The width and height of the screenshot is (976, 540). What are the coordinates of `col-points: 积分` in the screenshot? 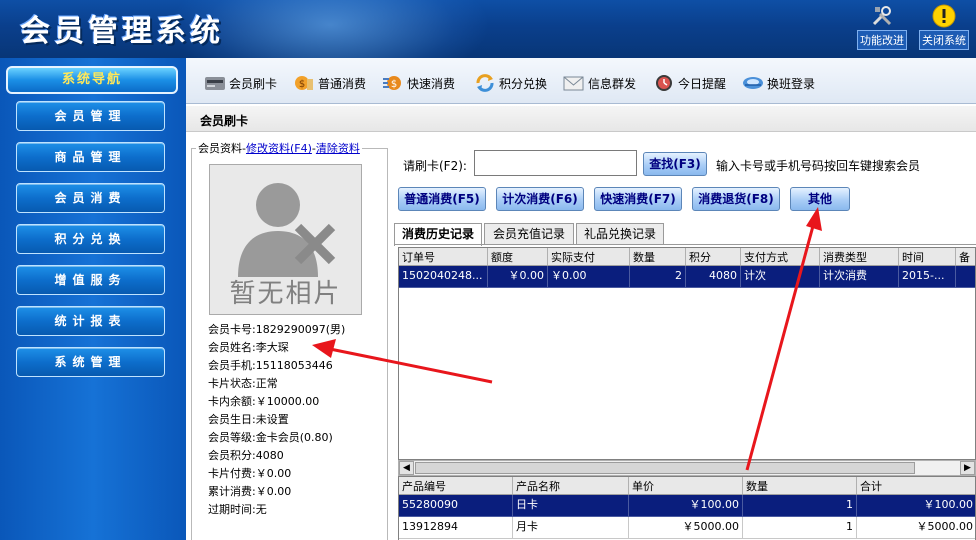 It's located at (713, 256).